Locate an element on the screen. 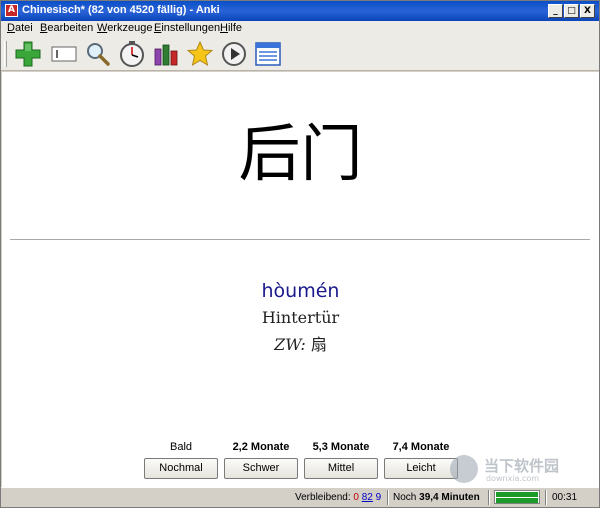 Image resolution: width=600 pixels, height=508 pixels. card-list-button is located at coordinates (268, 54).